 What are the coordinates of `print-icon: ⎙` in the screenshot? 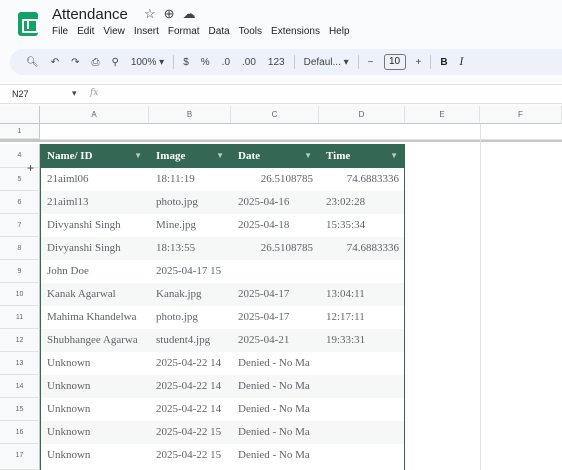 It's located at (95, 62).